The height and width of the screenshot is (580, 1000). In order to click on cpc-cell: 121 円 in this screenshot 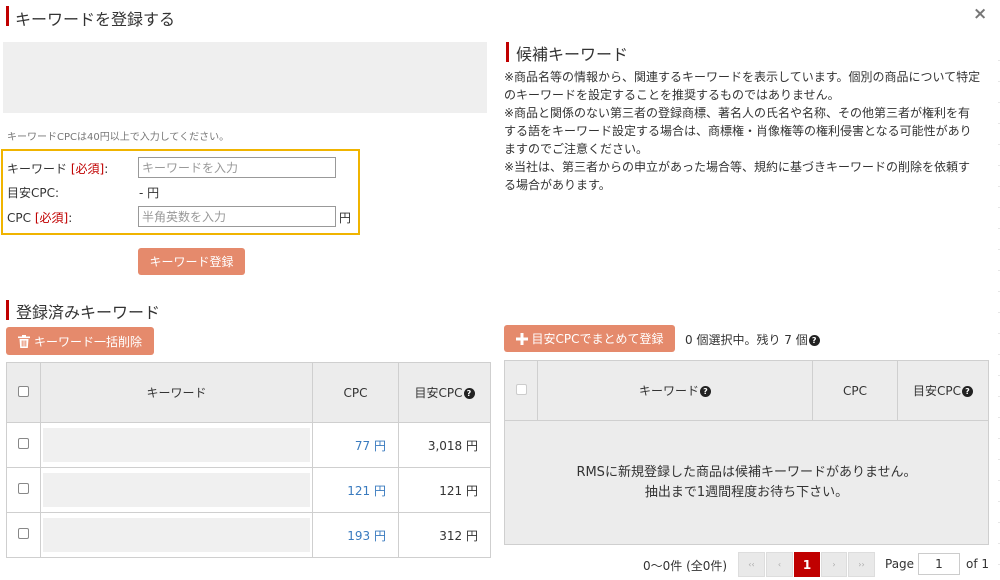, I will do `click(355, 490)`.